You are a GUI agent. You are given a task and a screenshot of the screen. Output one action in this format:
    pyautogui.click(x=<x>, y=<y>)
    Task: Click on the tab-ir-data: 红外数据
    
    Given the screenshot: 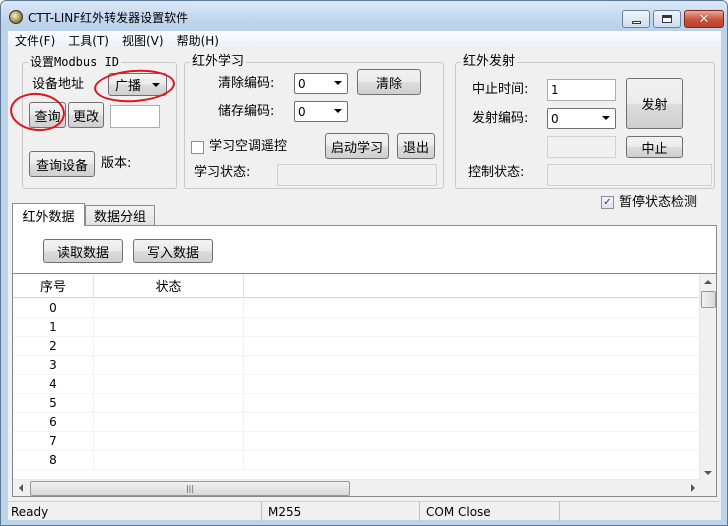 What is the action you would take?
    pyautogui.click(x=48, y=214)
    